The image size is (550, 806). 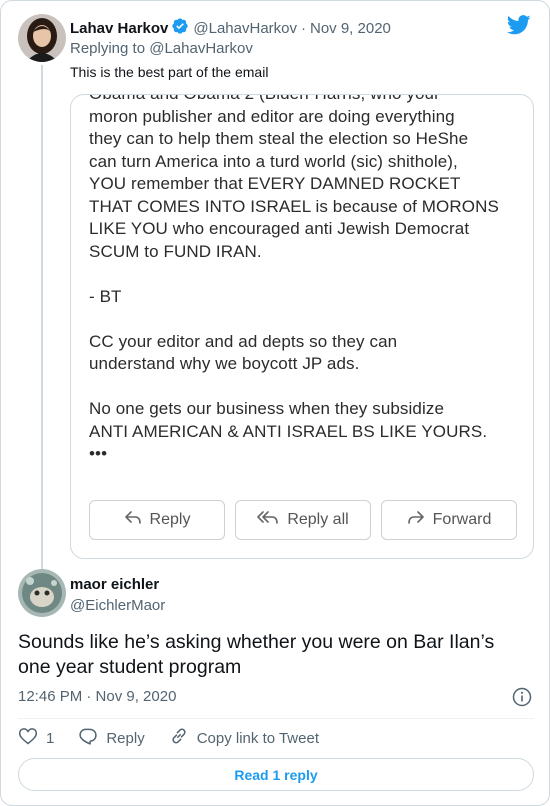 I want to click on author-handle: @LahavHarkov, so click(x=245, y=28).